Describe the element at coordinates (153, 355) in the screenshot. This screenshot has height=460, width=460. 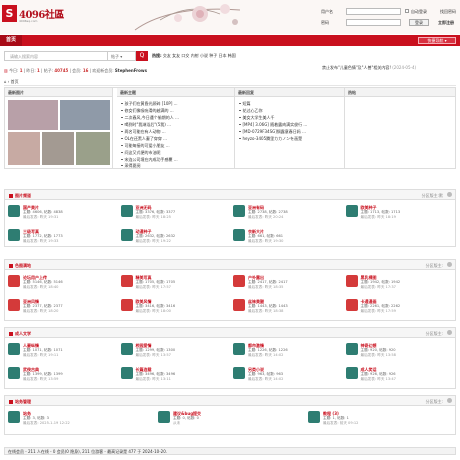
I see `forum-last-post: 最后发表: 昨天 13:57` at that location.